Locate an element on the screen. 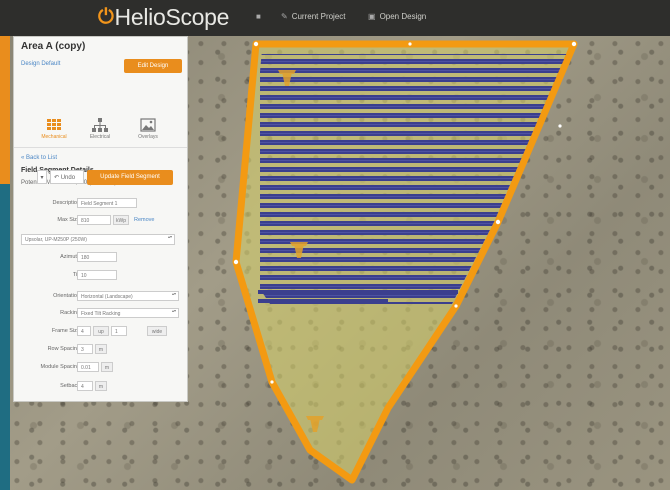 The image size is (670, 490). tilt-row: Tilt 10 is located at coordinates (100, 276).